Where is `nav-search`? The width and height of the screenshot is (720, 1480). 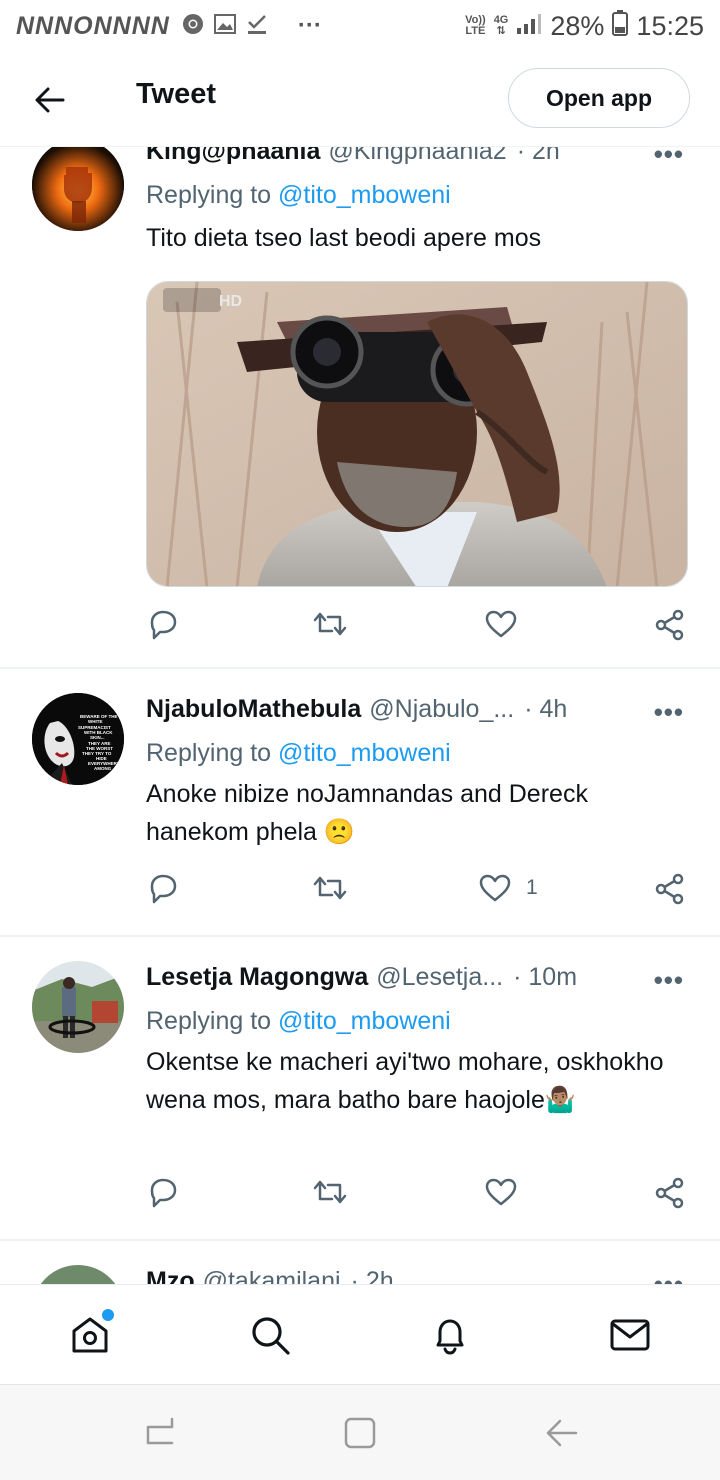 nav-search is located at coordinates (270, 1335).